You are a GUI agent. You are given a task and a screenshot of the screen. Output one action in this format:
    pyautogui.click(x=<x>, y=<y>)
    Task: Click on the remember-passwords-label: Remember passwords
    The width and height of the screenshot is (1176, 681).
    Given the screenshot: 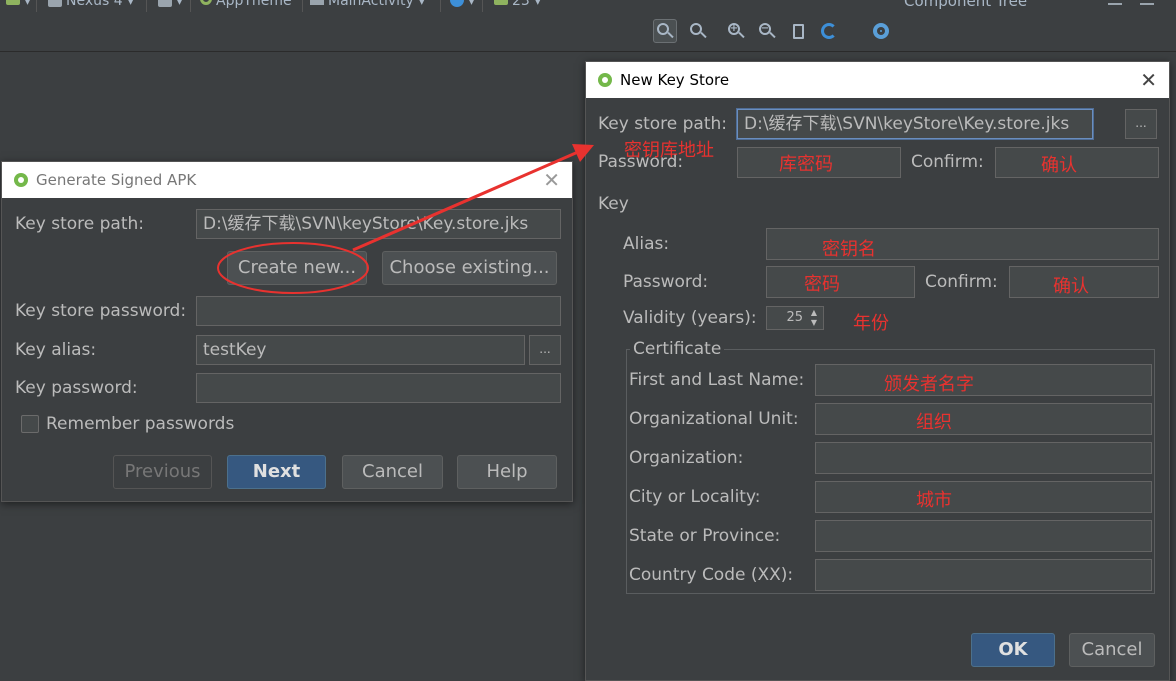 What is the action you would take?
    pyautogui.click(x=140, y=424)
    